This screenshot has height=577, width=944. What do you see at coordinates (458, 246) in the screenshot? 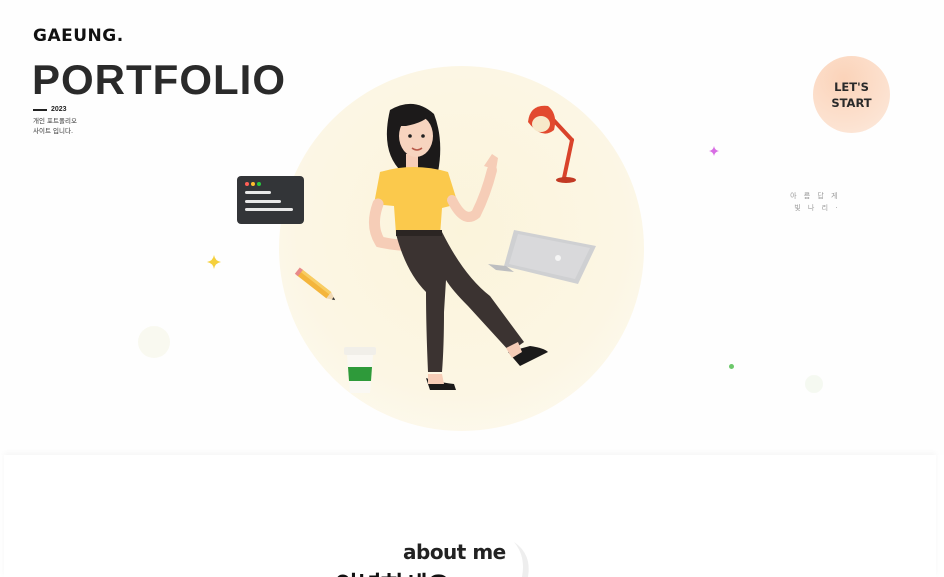
I see `character-illustration` at bounding box center [458, 246].